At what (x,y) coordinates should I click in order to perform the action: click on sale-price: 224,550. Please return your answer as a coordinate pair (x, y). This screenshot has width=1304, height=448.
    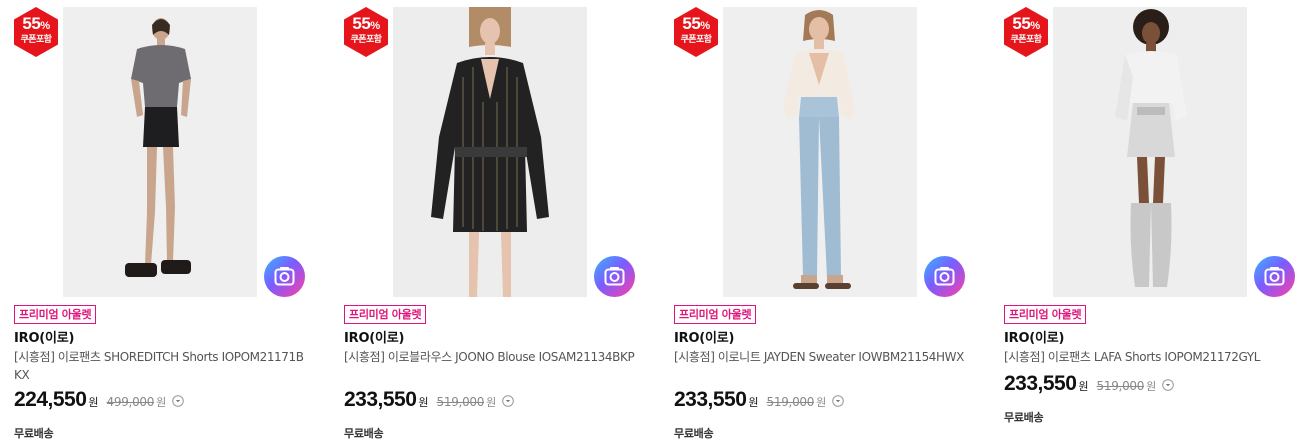
    Looking at the image, I should click on (50, 399).